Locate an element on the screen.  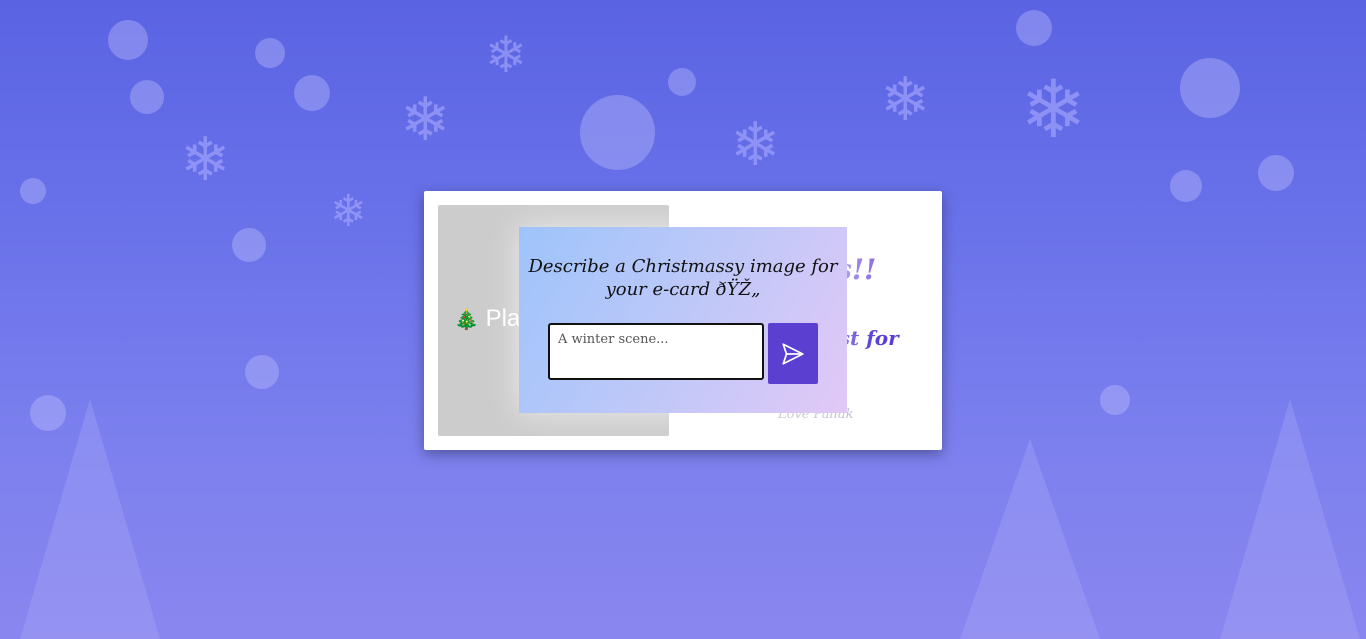
send-icon is located at coordinates (793, 353).